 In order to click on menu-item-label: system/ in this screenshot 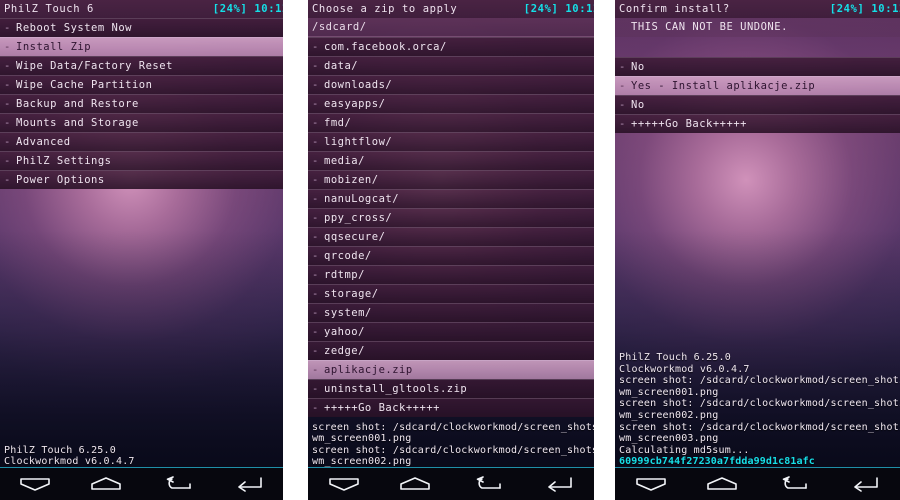, I will do `click(348, 313)`.